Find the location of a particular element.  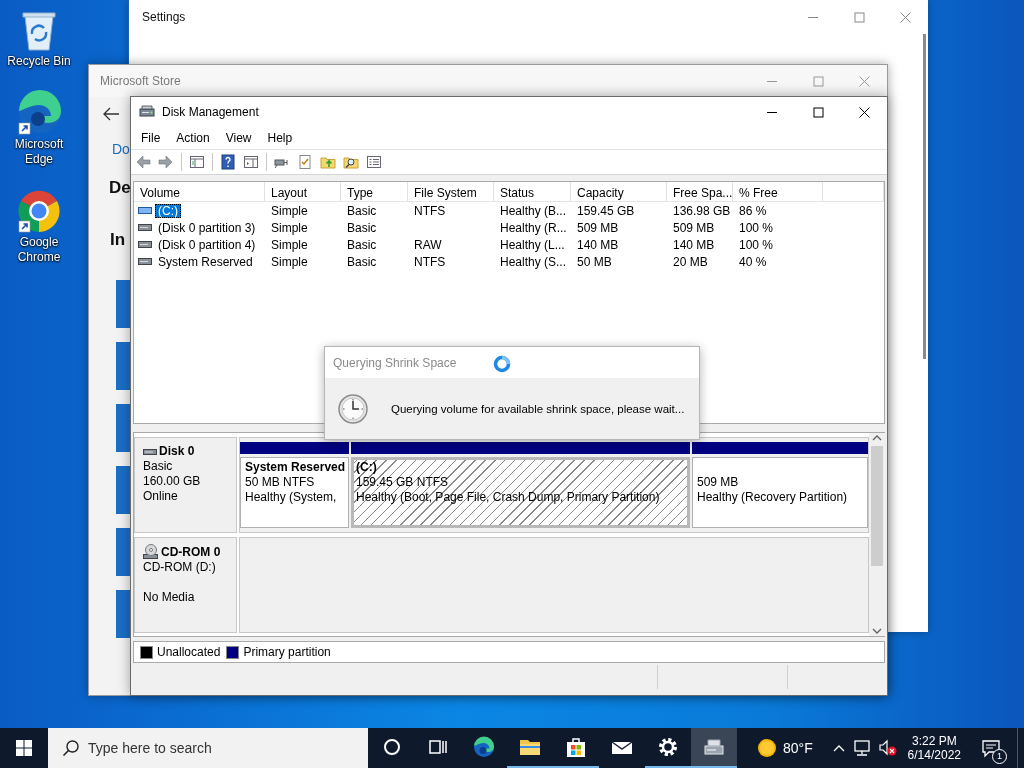

search-field: Type here to search is located at coordinates (208, 748).